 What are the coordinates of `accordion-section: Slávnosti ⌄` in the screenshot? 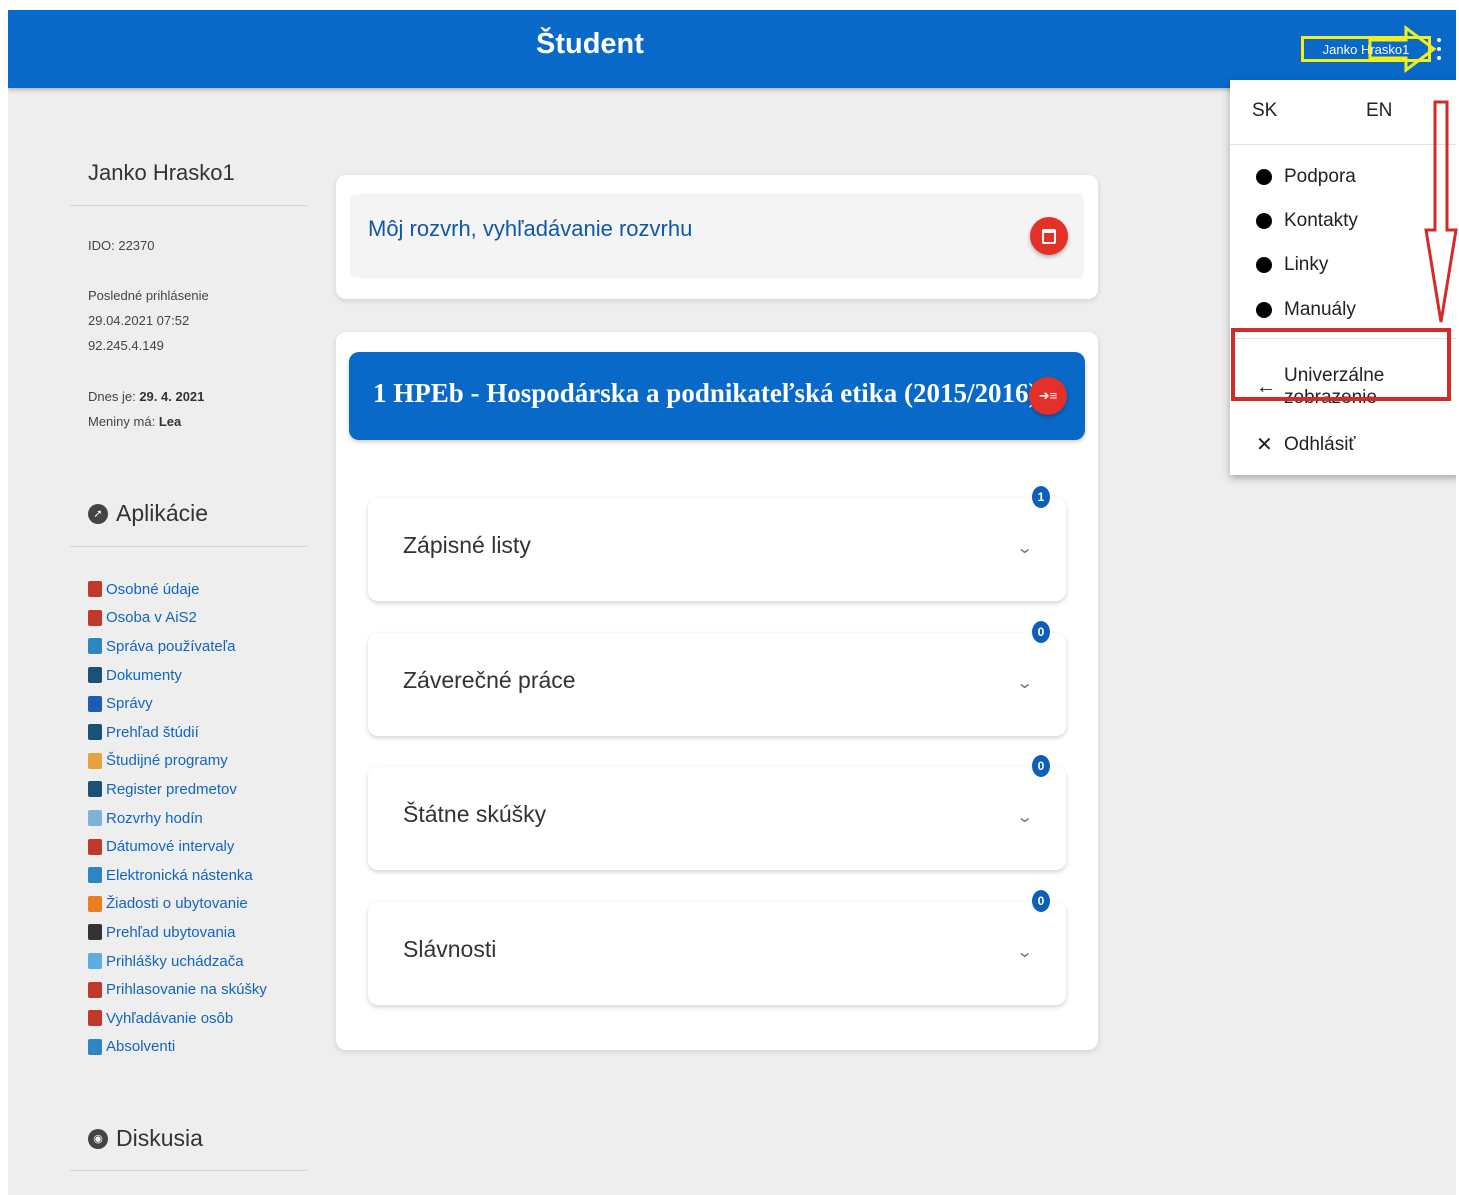 It's located at (717, 953).